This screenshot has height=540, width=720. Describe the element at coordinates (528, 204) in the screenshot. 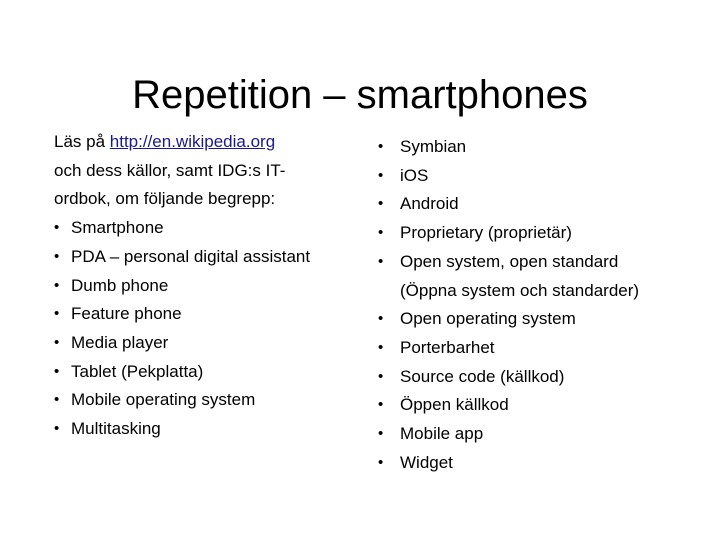

I see `list-item: • Android` at that location.